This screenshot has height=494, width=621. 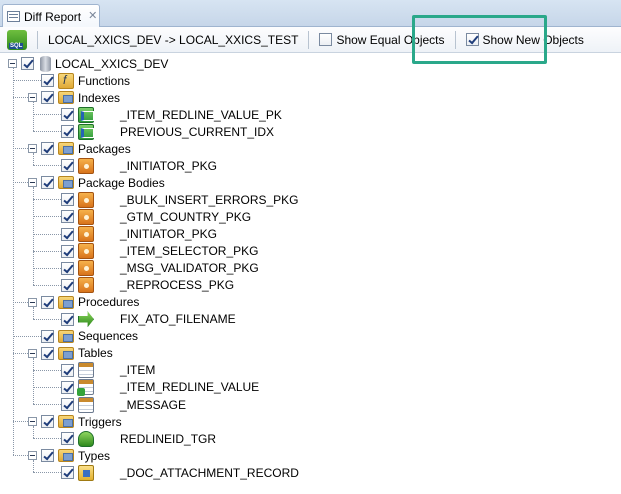 What do you see at coordinates (66, 98) in the screenshot?
I see `indexes-folder-icon` at bounding box center [66, 98].